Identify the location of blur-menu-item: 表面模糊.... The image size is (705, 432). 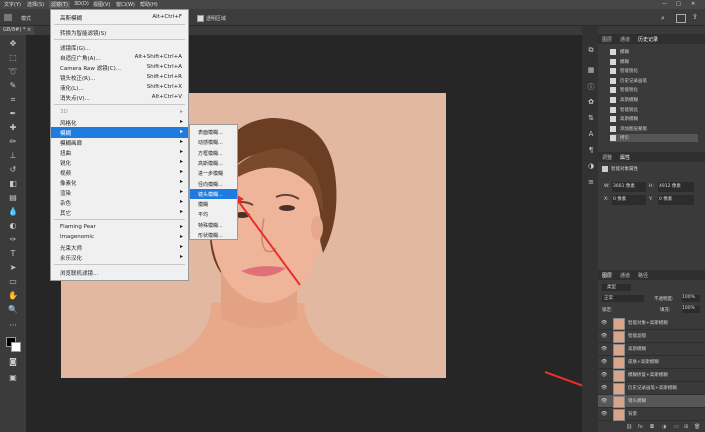
(213, 132).